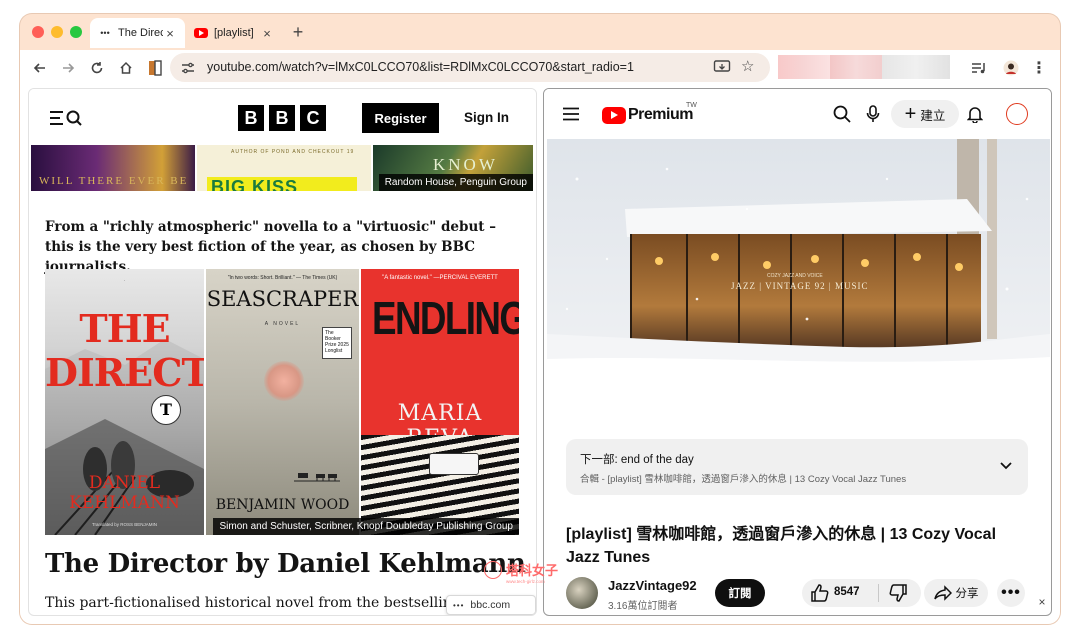 This screenshot has width=1080, height=640. Describe the element at coordinates (1017, 114) in the screenshot. I see `account-avatar` at that location.